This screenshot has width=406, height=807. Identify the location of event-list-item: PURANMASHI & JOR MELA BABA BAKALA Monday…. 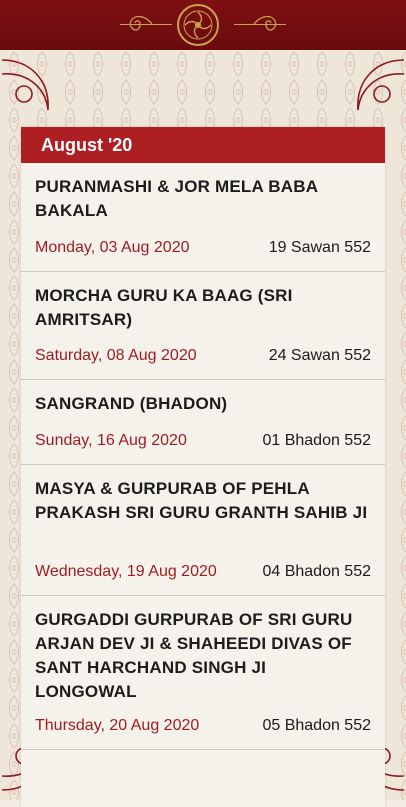
(203, 217).